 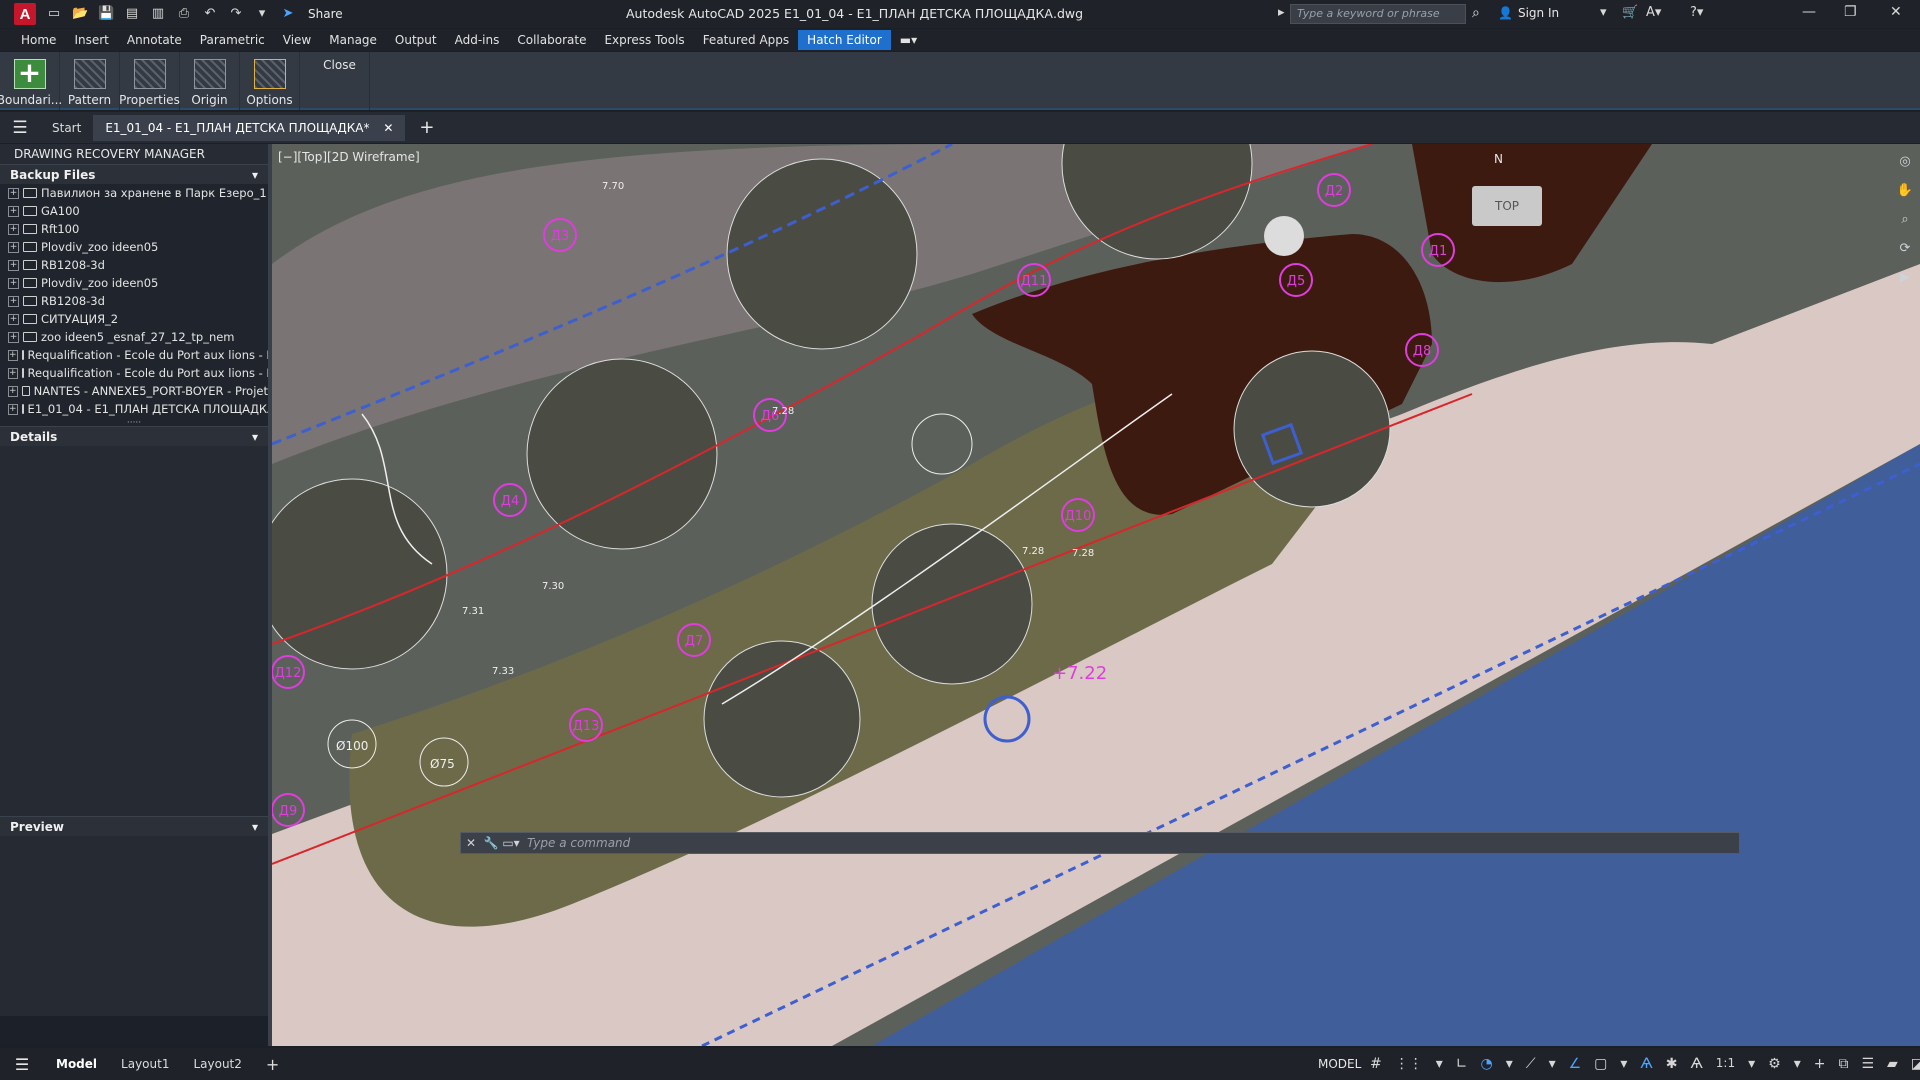 I want to click on help-search-input: Type a keyword or phrase, so click(x=1378, y=14).